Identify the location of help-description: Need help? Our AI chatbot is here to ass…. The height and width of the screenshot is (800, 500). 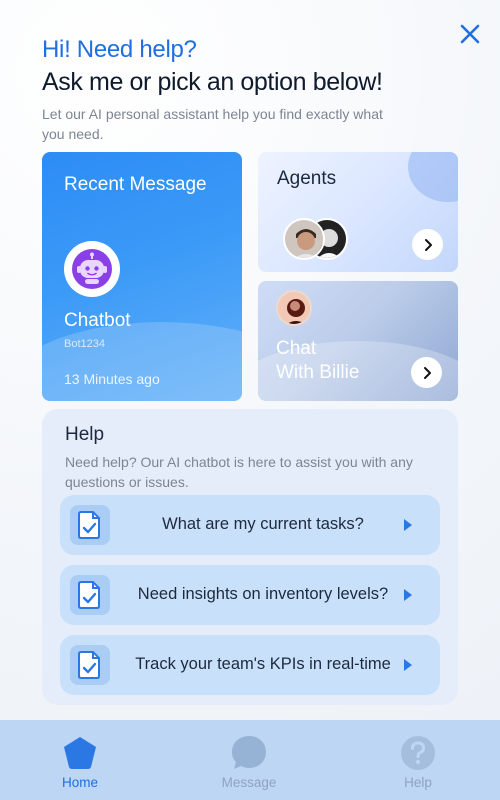
(239, 472).